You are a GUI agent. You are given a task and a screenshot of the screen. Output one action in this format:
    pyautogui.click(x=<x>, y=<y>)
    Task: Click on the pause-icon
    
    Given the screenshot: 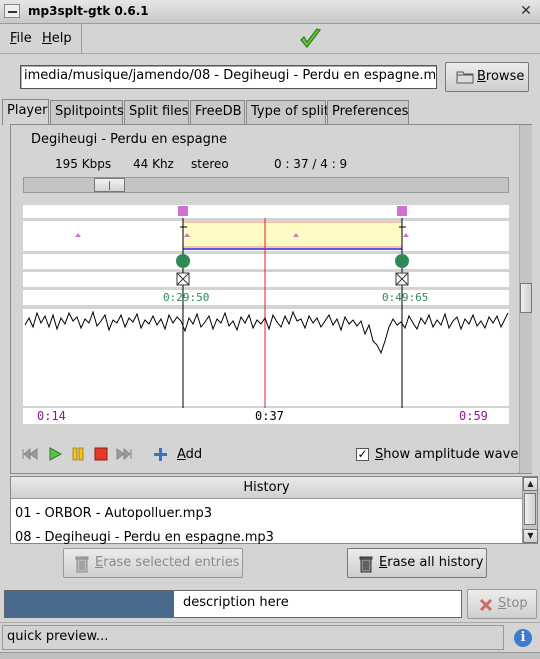 What is the action you would take?
    pyautogui.click(x=78, y=454)
    